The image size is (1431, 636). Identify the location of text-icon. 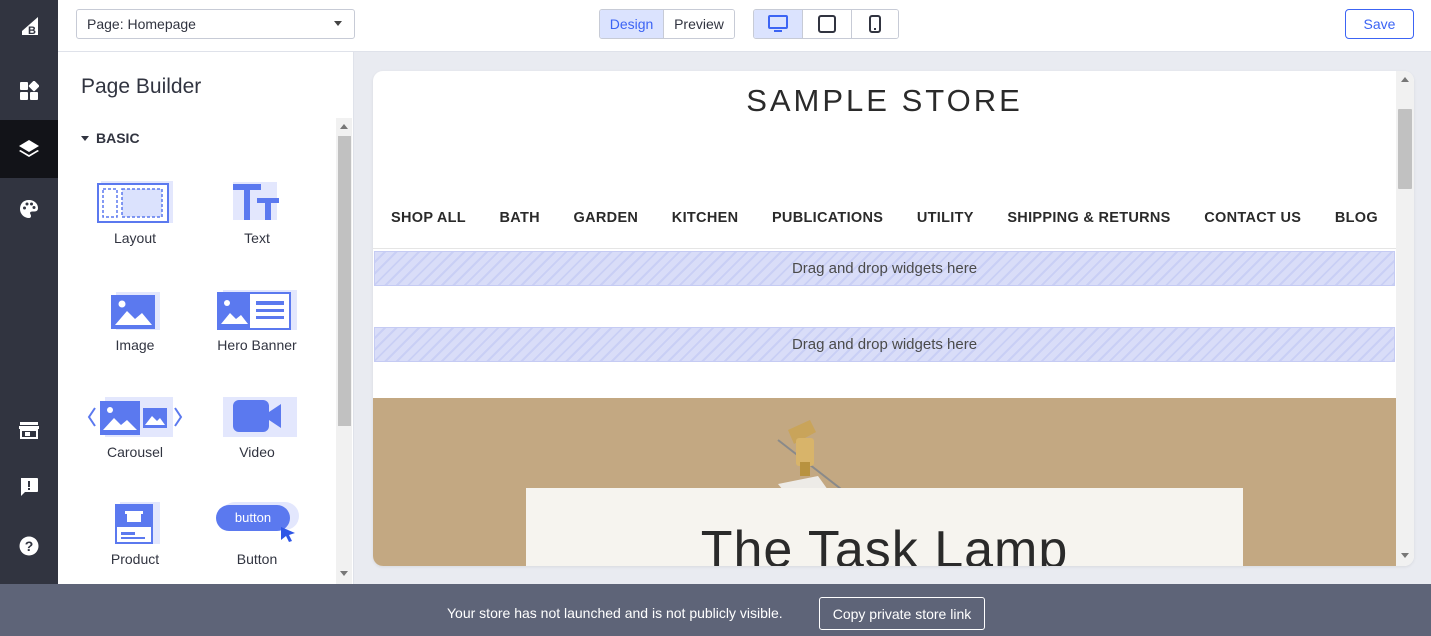
(257, 197).